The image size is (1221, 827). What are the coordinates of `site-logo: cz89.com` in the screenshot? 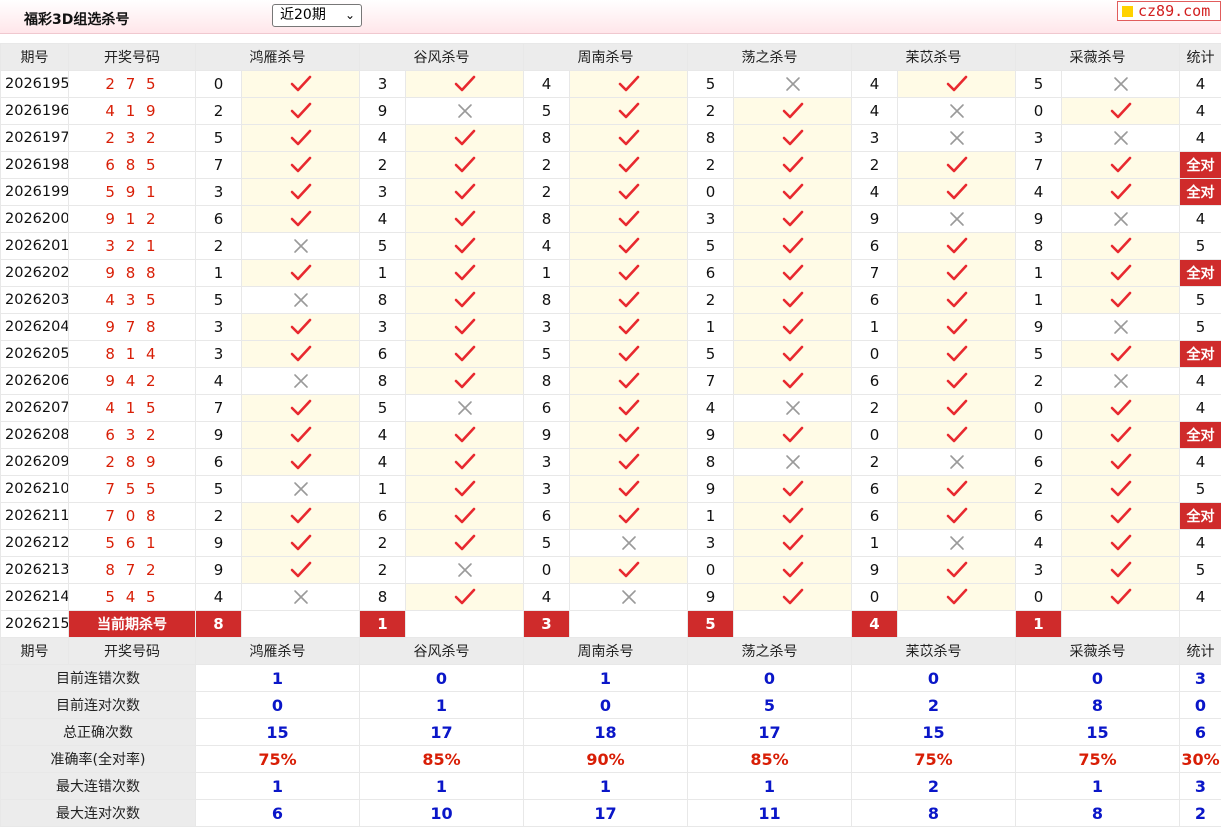 It's located at (1169, 11).